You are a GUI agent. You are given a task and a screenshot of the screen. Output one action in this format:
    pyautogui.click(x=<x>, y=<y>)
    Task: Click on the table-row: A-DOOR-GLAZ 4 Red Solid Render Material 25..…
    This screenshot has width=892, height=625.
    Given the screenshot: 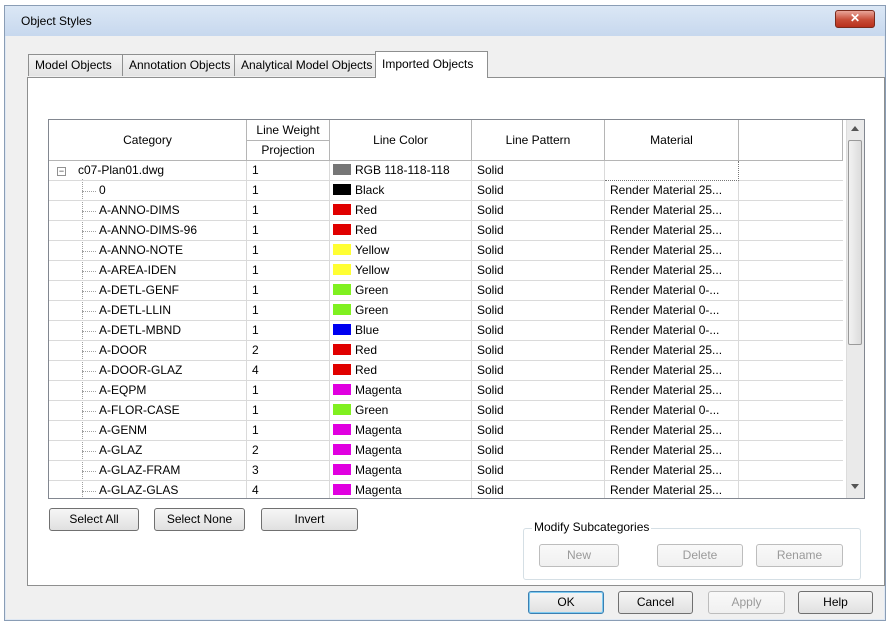 What is the action you would take?
    pyautogui.click(x=446, y=371)
    